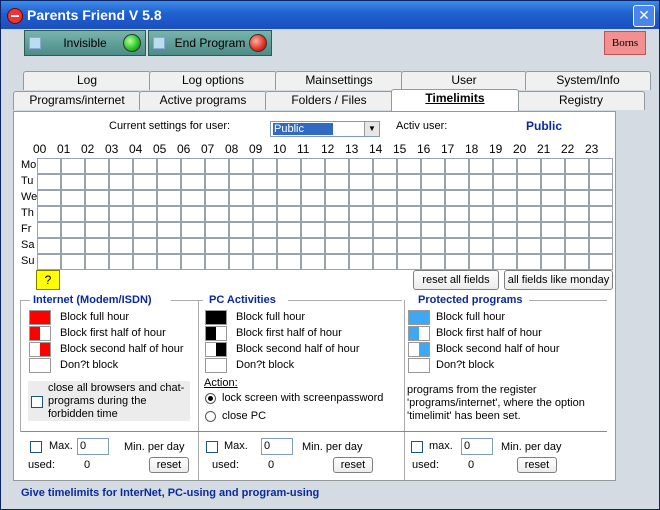 Image resolution: width=660 pixels, height=510 pixels. What do you see at coordinates (212, 447) in the screenshot?
I see `pc-max-checkbox` at bounding box center [212, 447].